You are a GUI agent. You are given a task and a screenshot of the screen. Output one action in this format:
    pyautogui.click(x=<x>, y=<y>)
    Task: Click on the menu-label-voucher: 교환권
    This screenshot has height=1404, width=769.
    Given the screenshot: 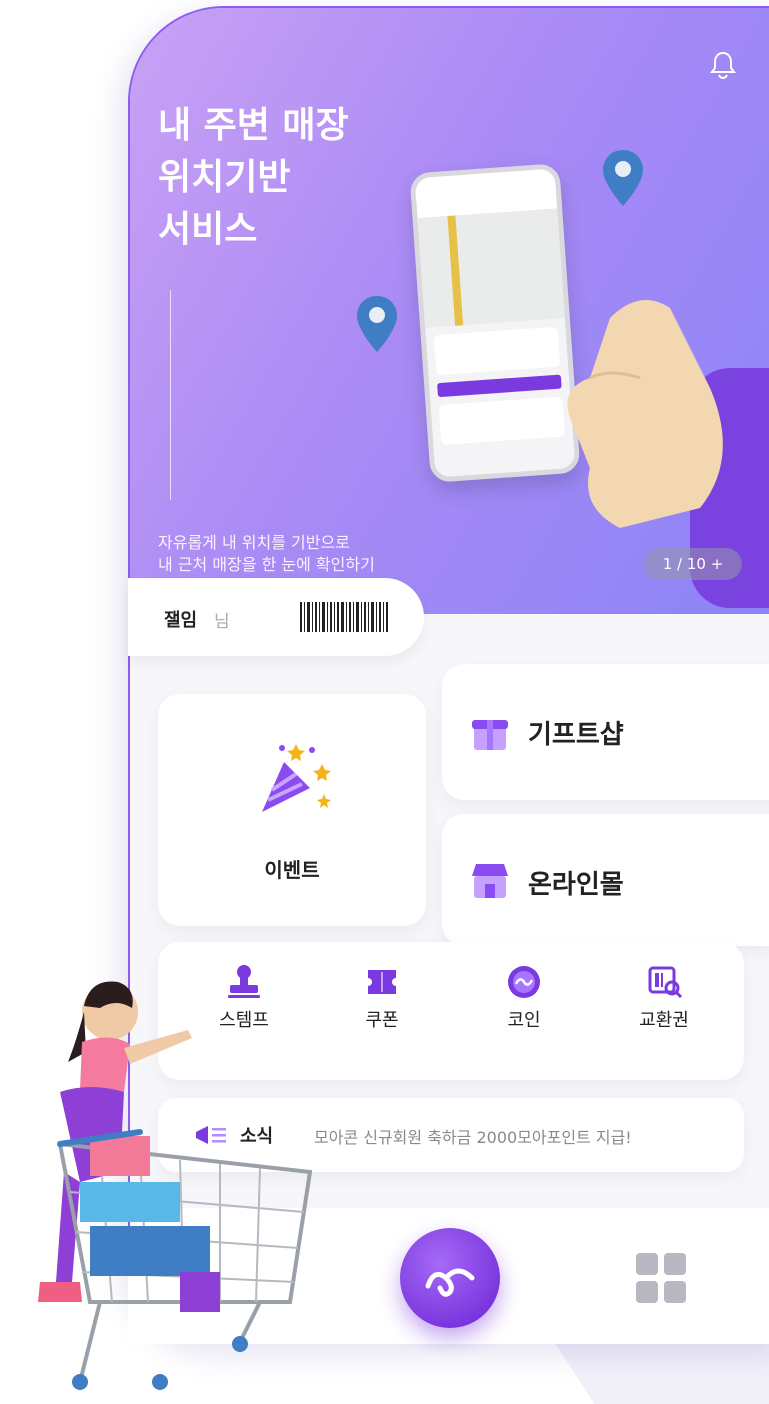 What is the action you would take?
    pyautogui.click(x=664, y=1020)
    